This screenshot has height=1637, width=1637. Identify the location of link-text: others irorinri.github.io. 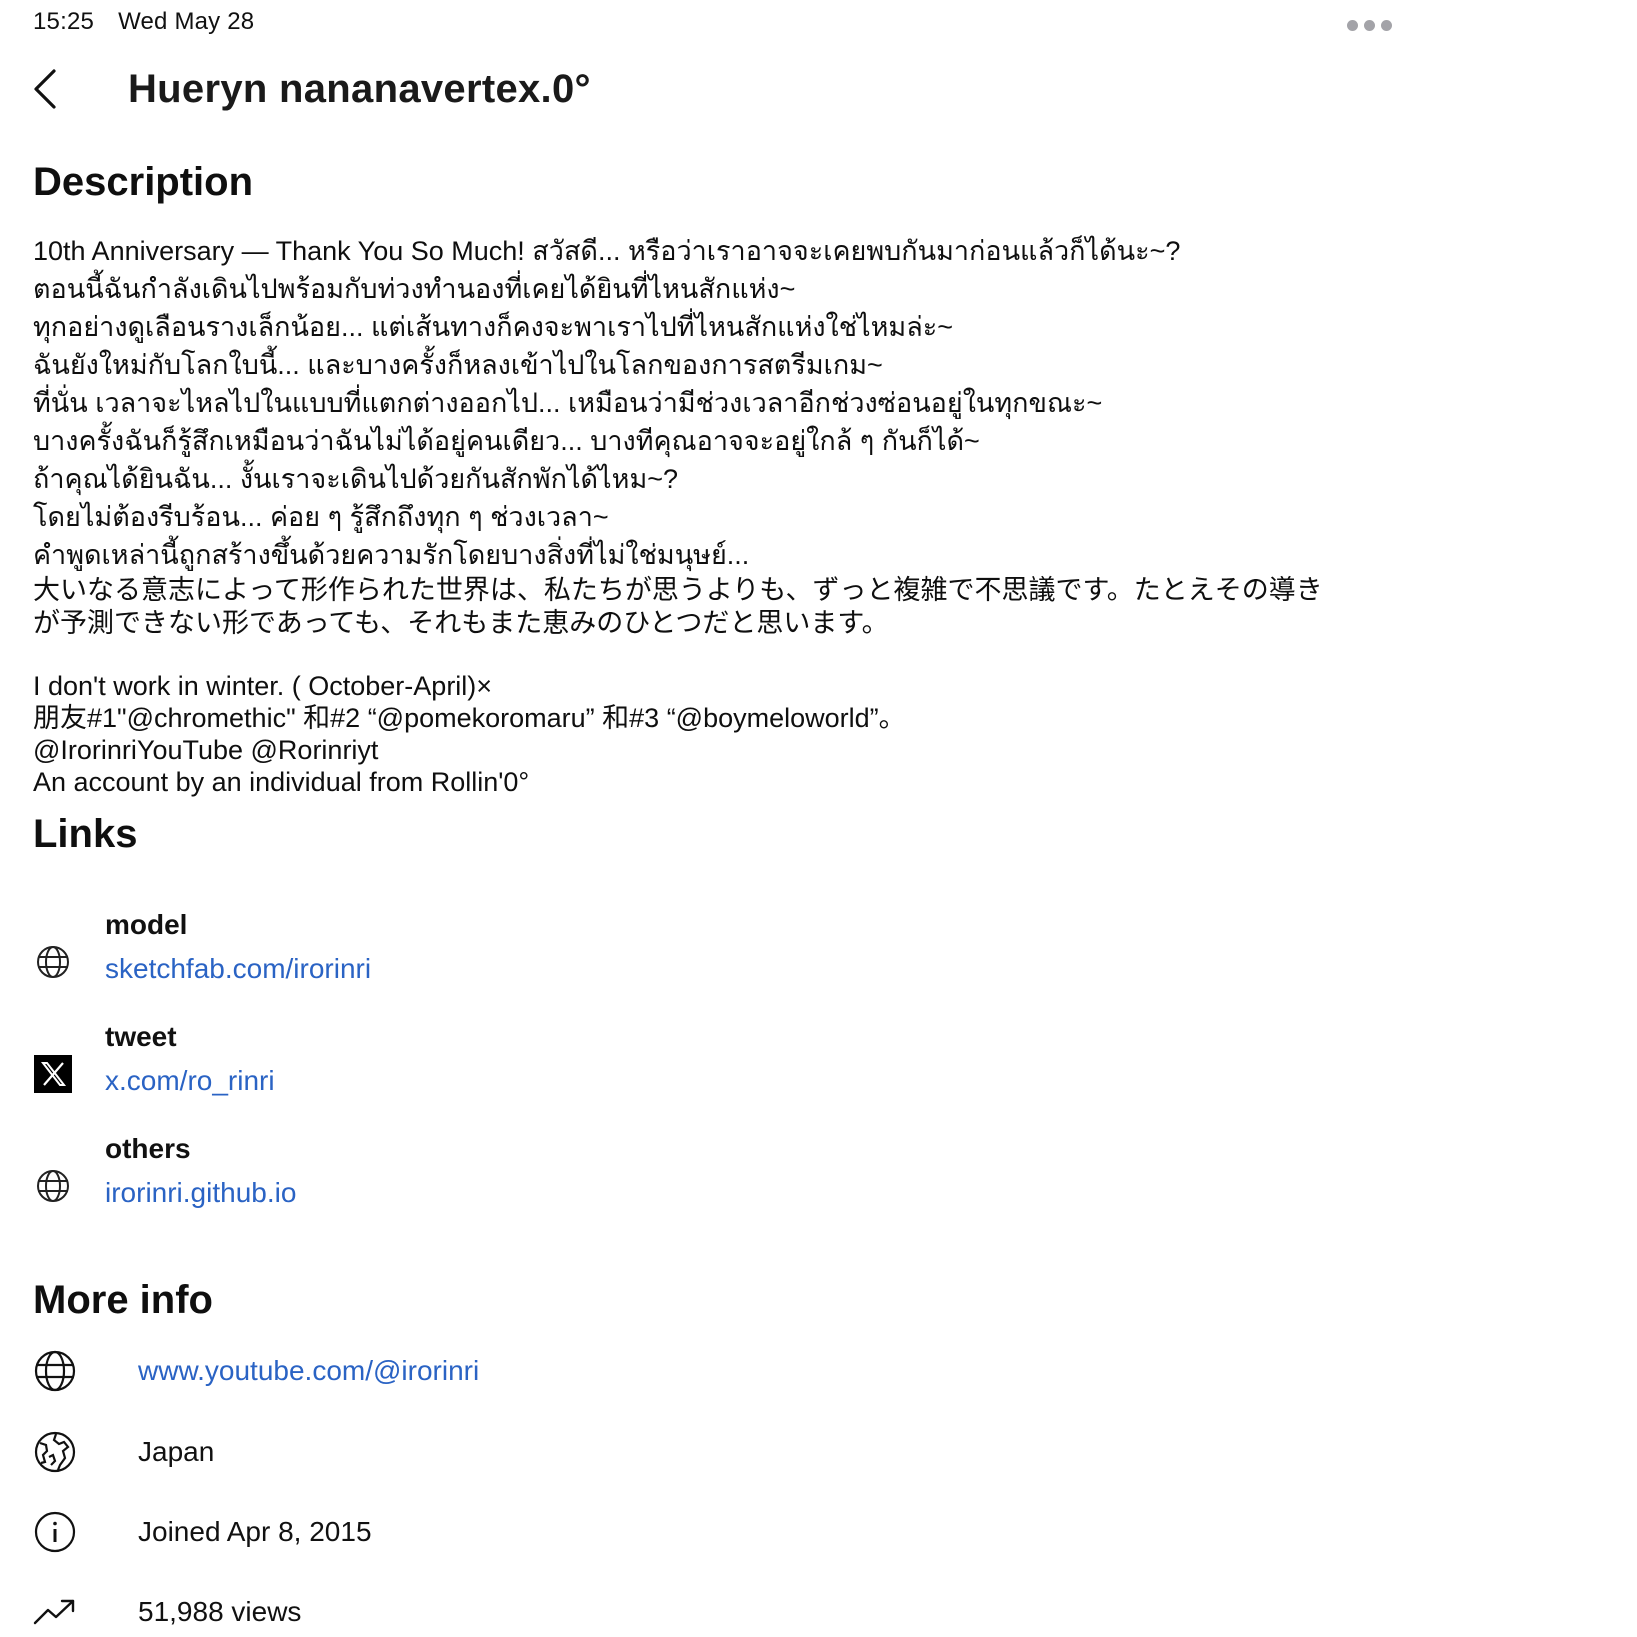
(200, 1171).